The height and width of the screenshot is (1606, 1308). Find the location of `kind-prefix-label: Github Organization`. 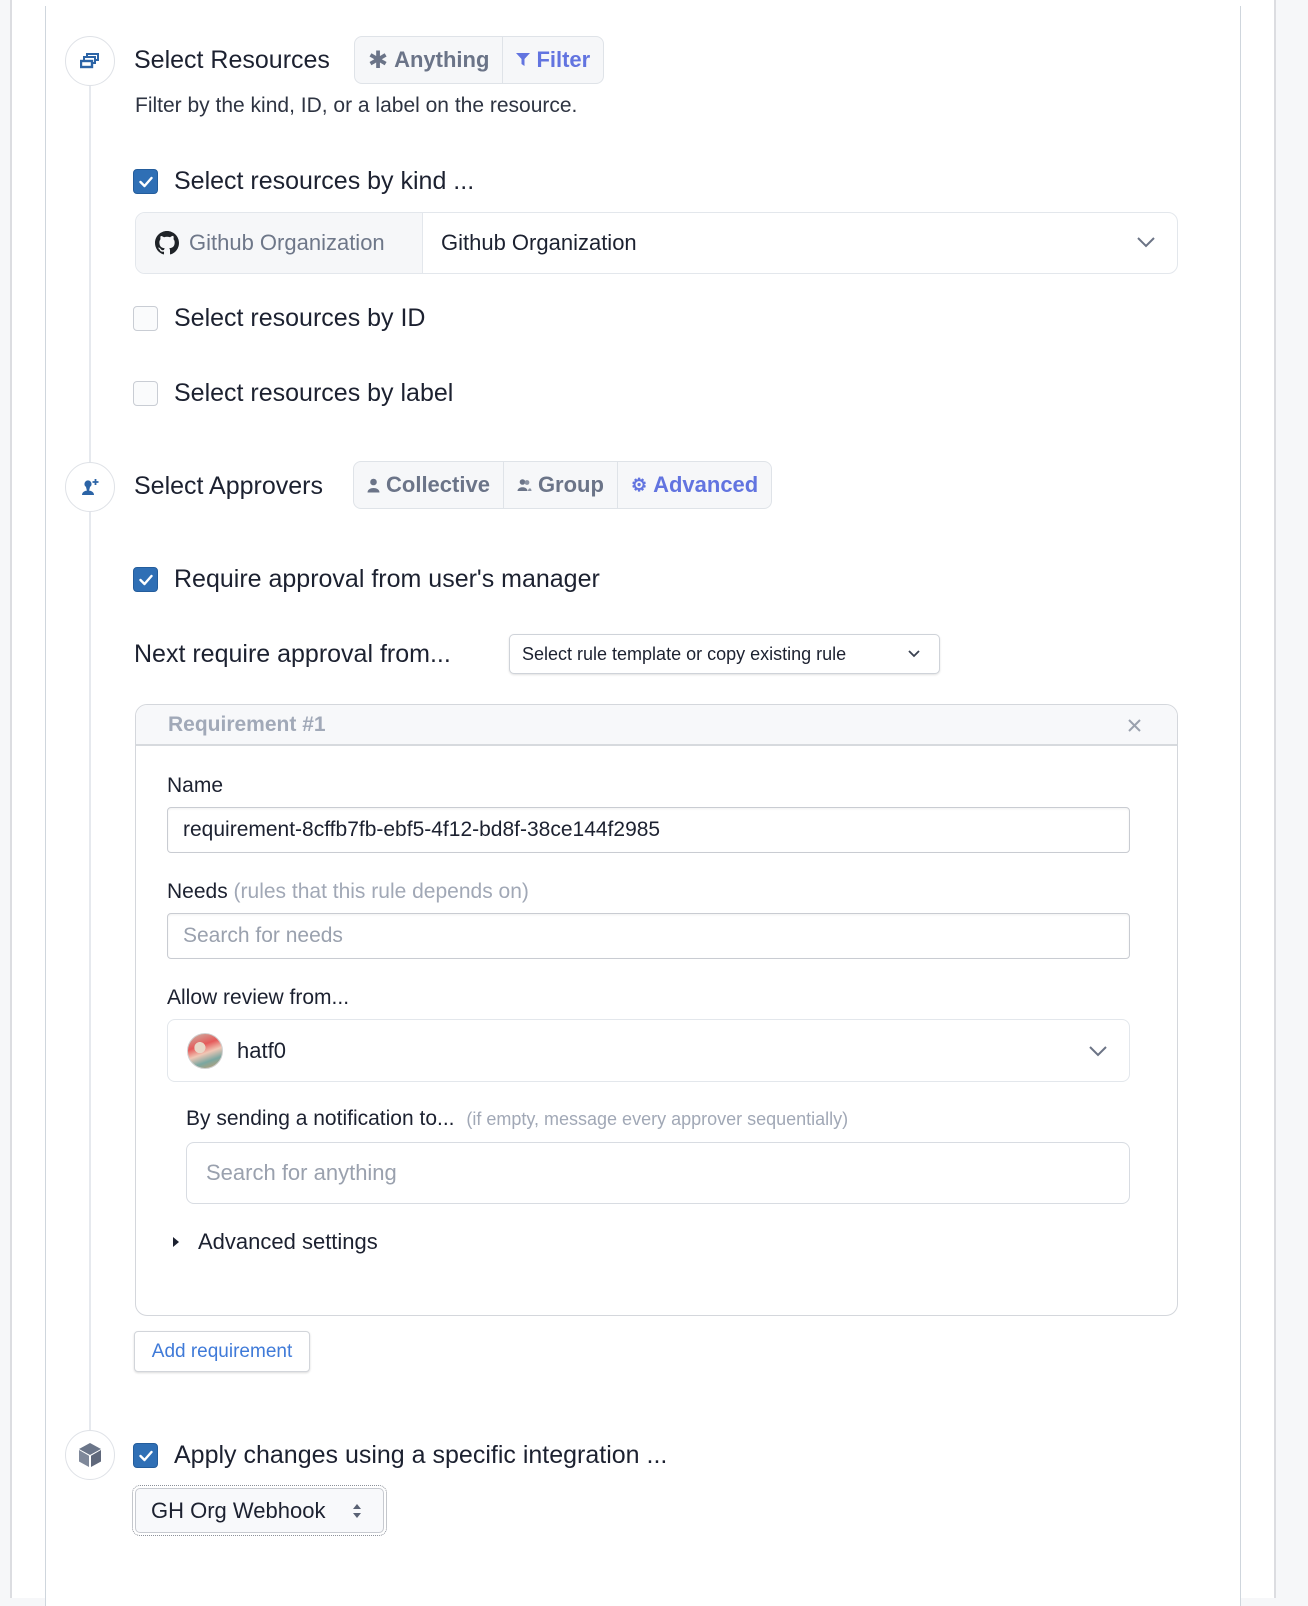

kind-prefix-label: Github Organization is located at coordinates (287, 242).